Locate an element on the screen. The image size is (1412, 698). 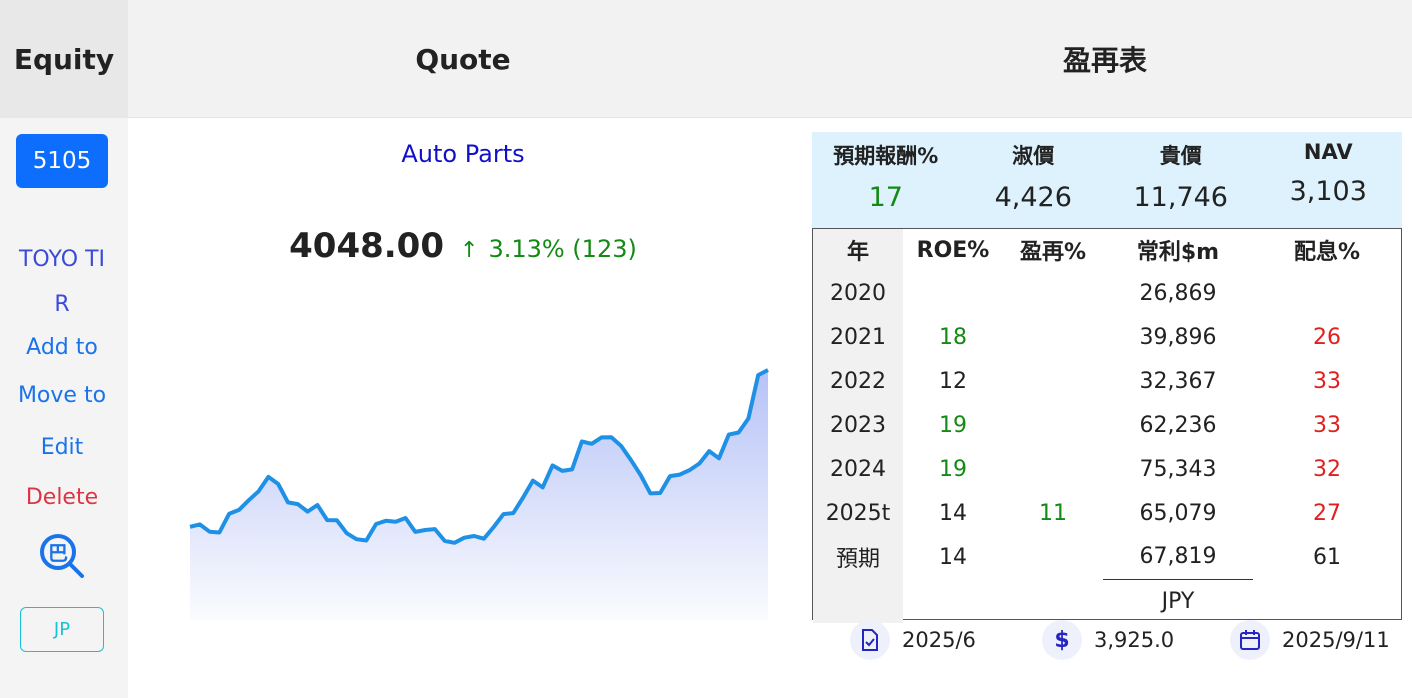
cell-year is located at coordinates (858, 601).